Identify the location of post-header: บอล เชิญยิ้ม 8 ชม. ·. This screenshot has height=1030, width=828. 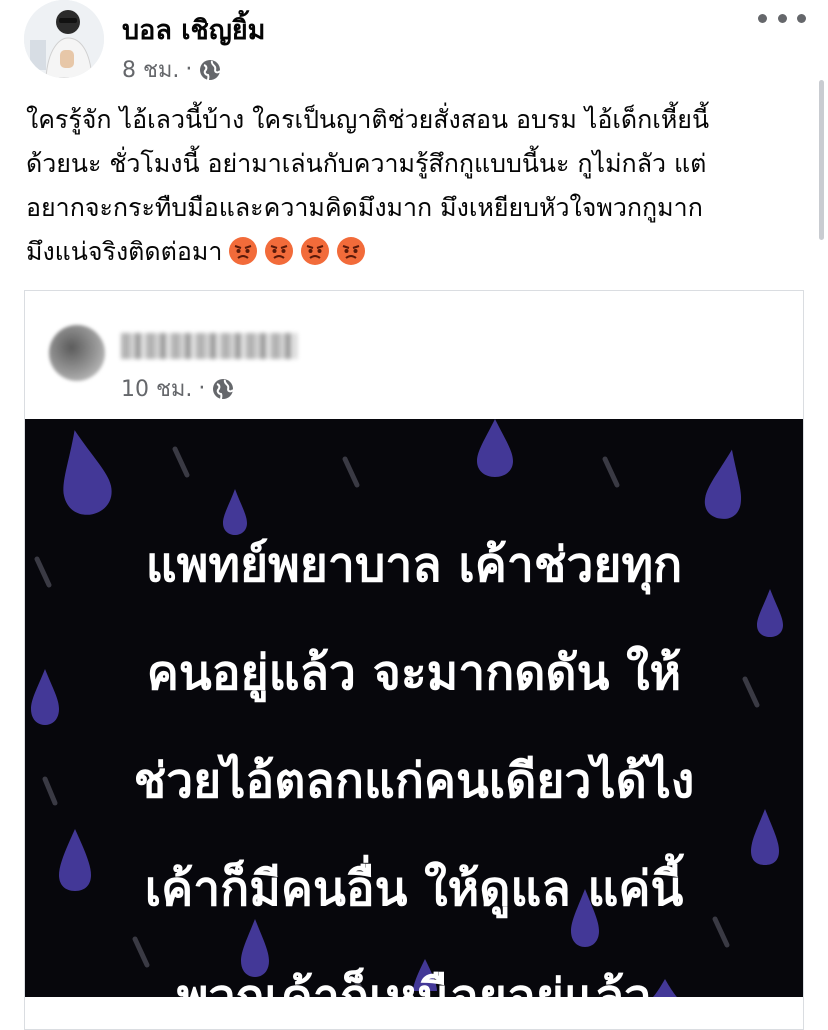
(414, 45).